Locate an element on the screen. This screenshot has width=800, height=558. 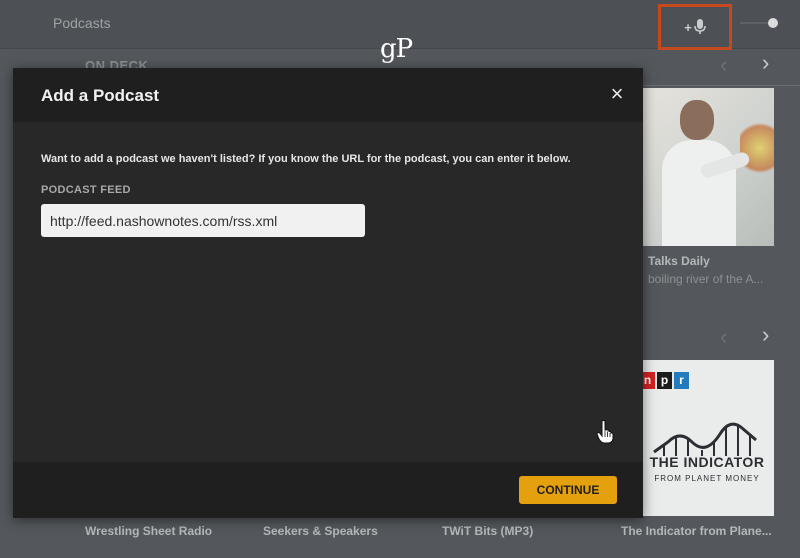
continue-button: CONTINUE is located at coordinates (568, 490).